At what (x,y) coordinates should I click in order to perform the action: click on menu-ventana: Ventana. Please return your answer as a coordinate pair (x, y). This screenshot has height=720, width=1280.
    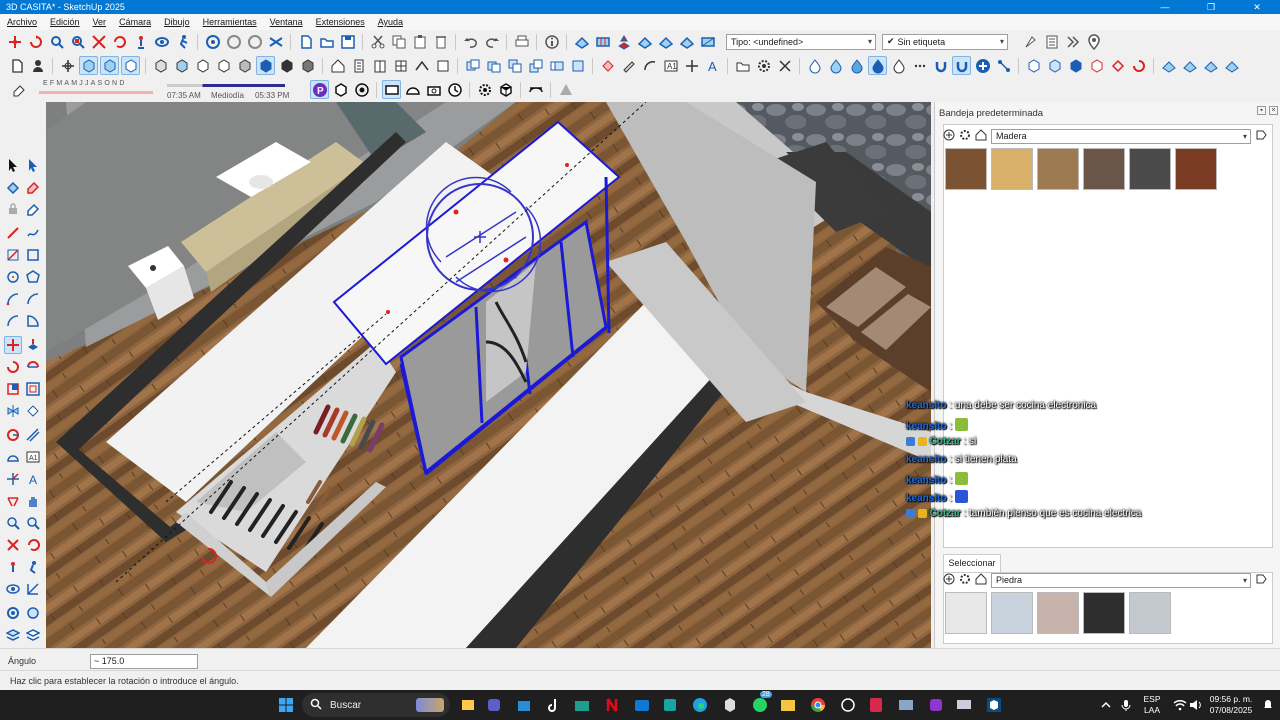
    Looking at the image, I should click on (286, 22).